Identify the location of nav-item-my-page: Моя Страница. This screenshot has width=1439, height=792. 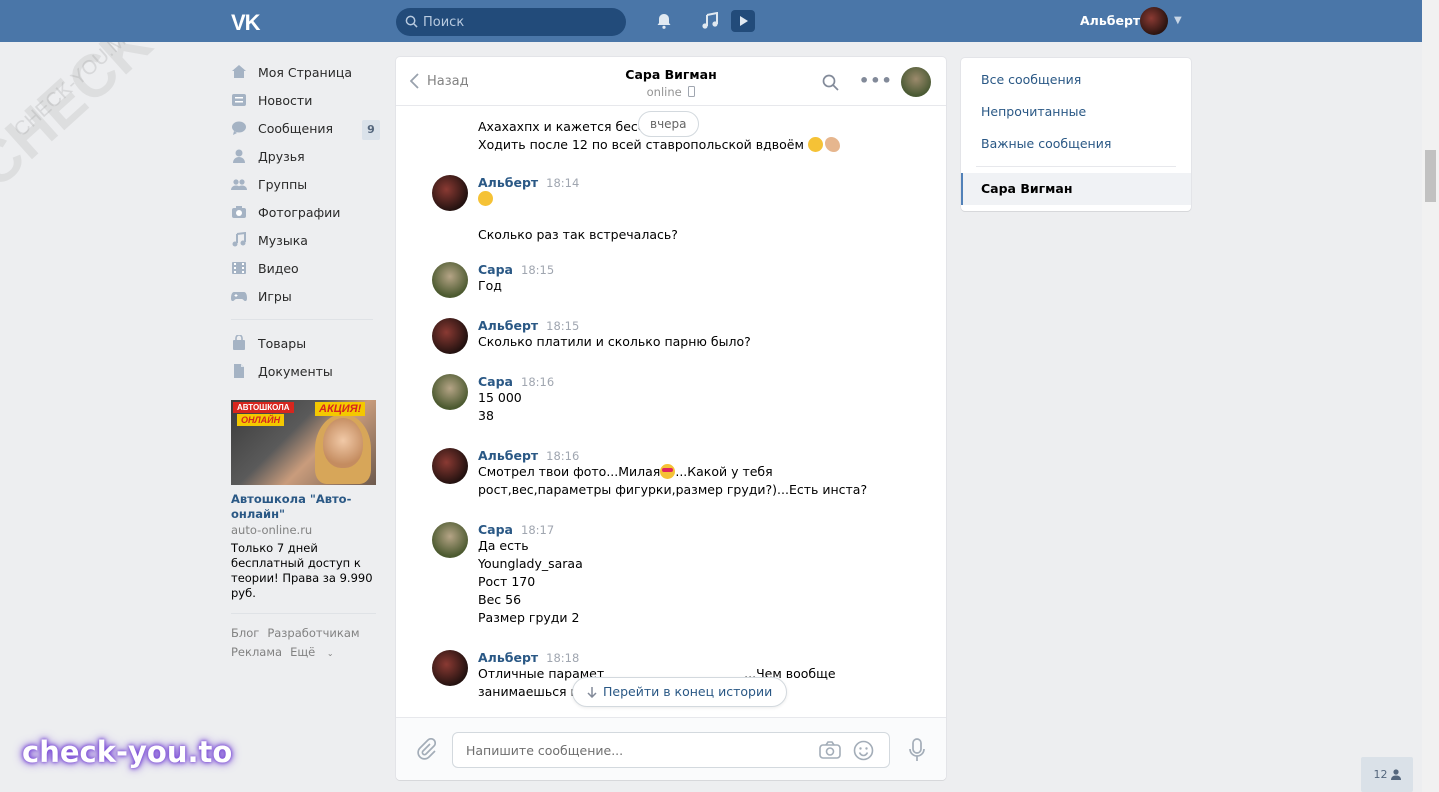
(306, 72).